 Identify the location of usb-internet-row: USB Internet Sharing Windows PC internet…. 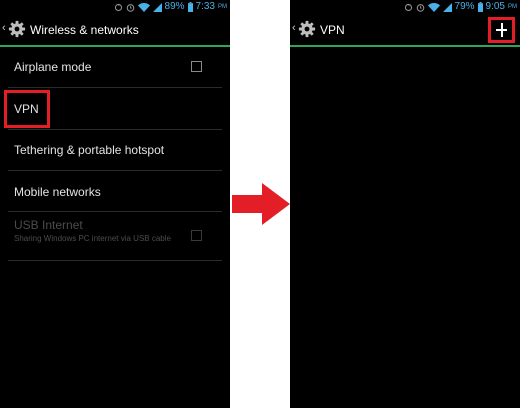
(115, 236).